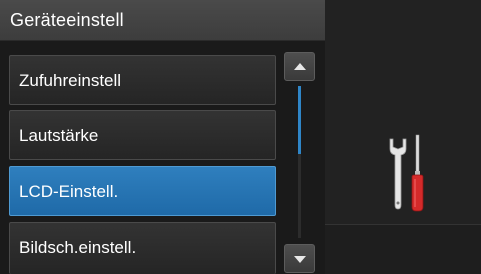 The height and width of the screenshot is (274, 481). I want to click on scroll-track, so click(299, 162).